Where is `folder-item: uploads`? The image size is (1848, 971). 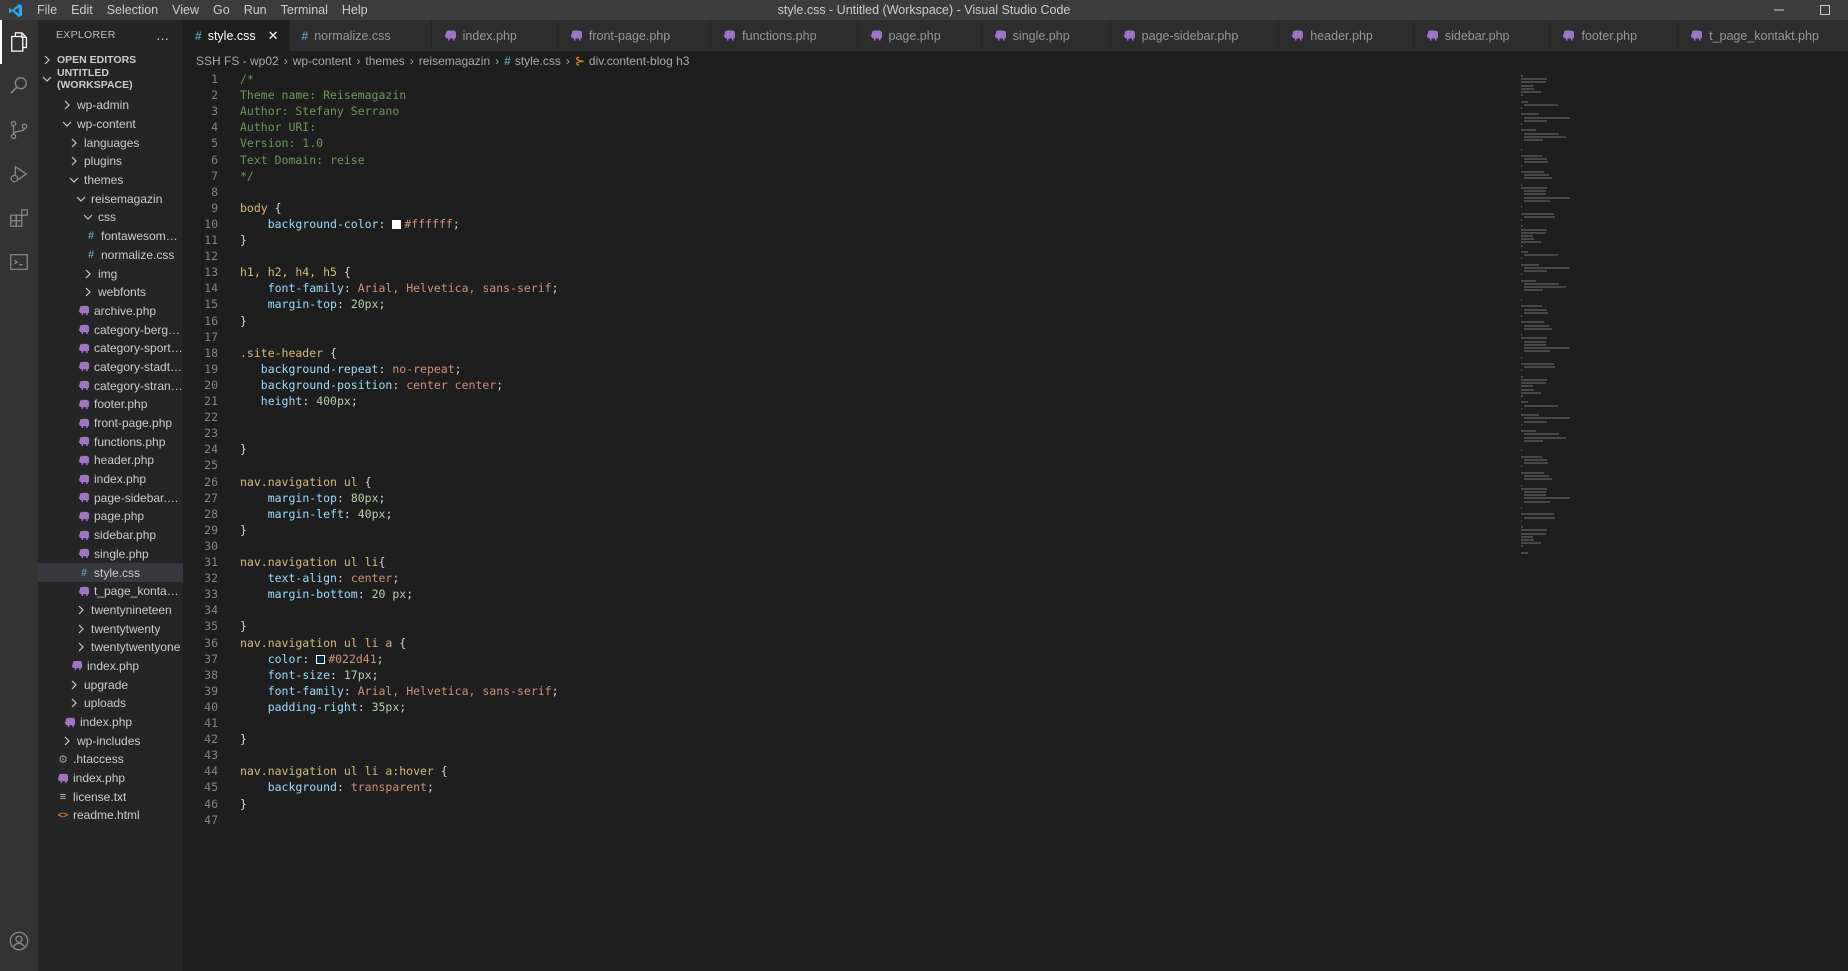 folder-item: uploads is located at coordinates (110, 703).